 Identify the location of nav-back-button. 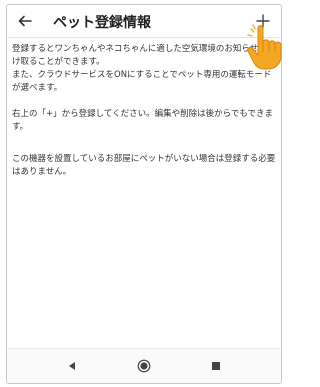
(72, 366).